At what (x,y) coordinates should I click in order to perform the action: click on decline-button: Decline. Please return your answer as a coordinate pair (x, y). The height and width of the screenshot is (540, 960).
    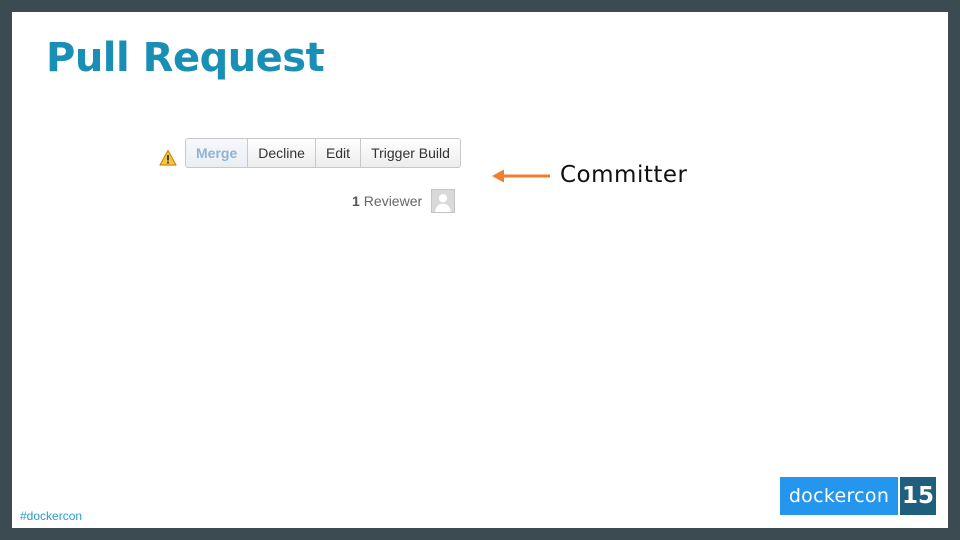
    Looking at the image, I should click on (282, 153).